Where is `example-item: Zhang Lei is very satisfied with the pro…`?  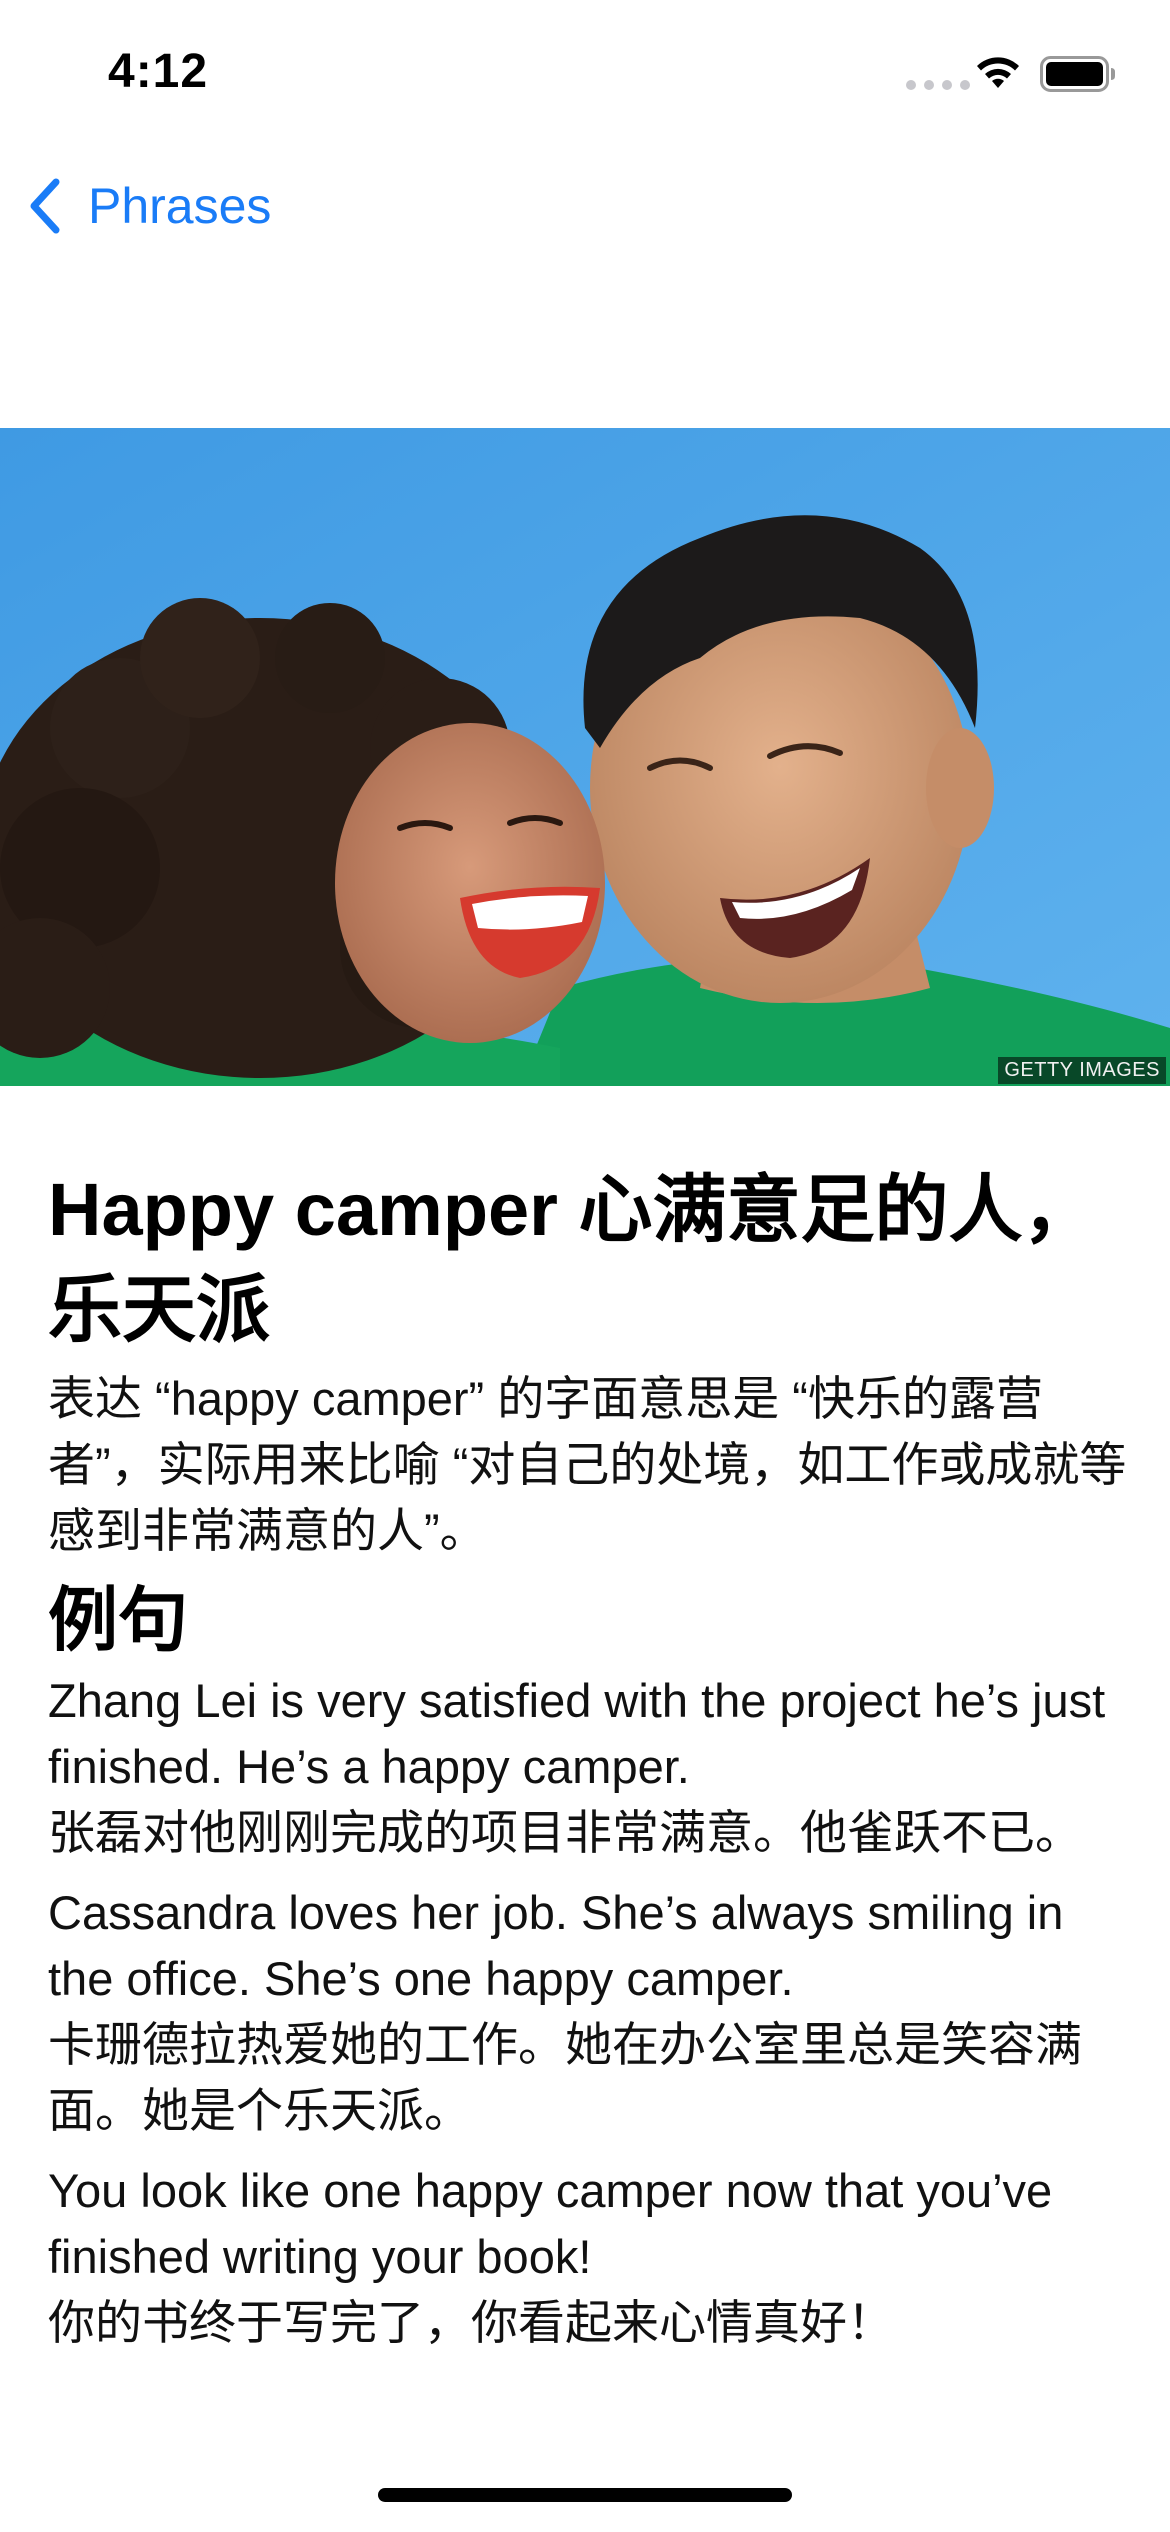
example-item: Zhang Lei is very satisfied with the pro… is located at coordinates (588, 1767).